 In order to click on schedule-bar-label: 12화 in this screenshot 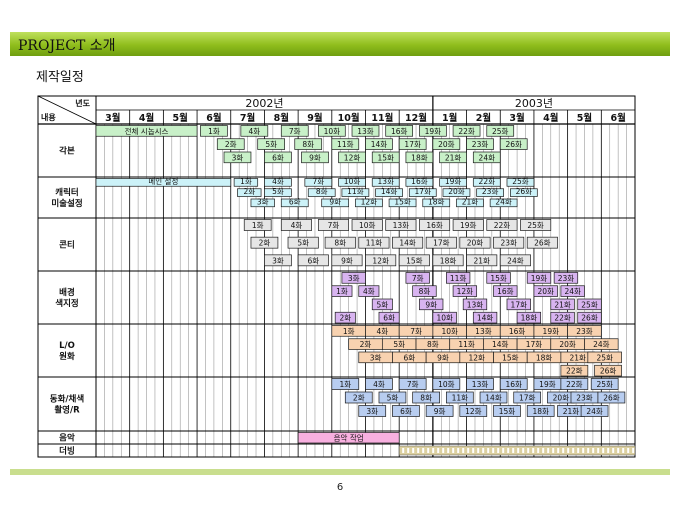, I will do `click(380, 260)`.